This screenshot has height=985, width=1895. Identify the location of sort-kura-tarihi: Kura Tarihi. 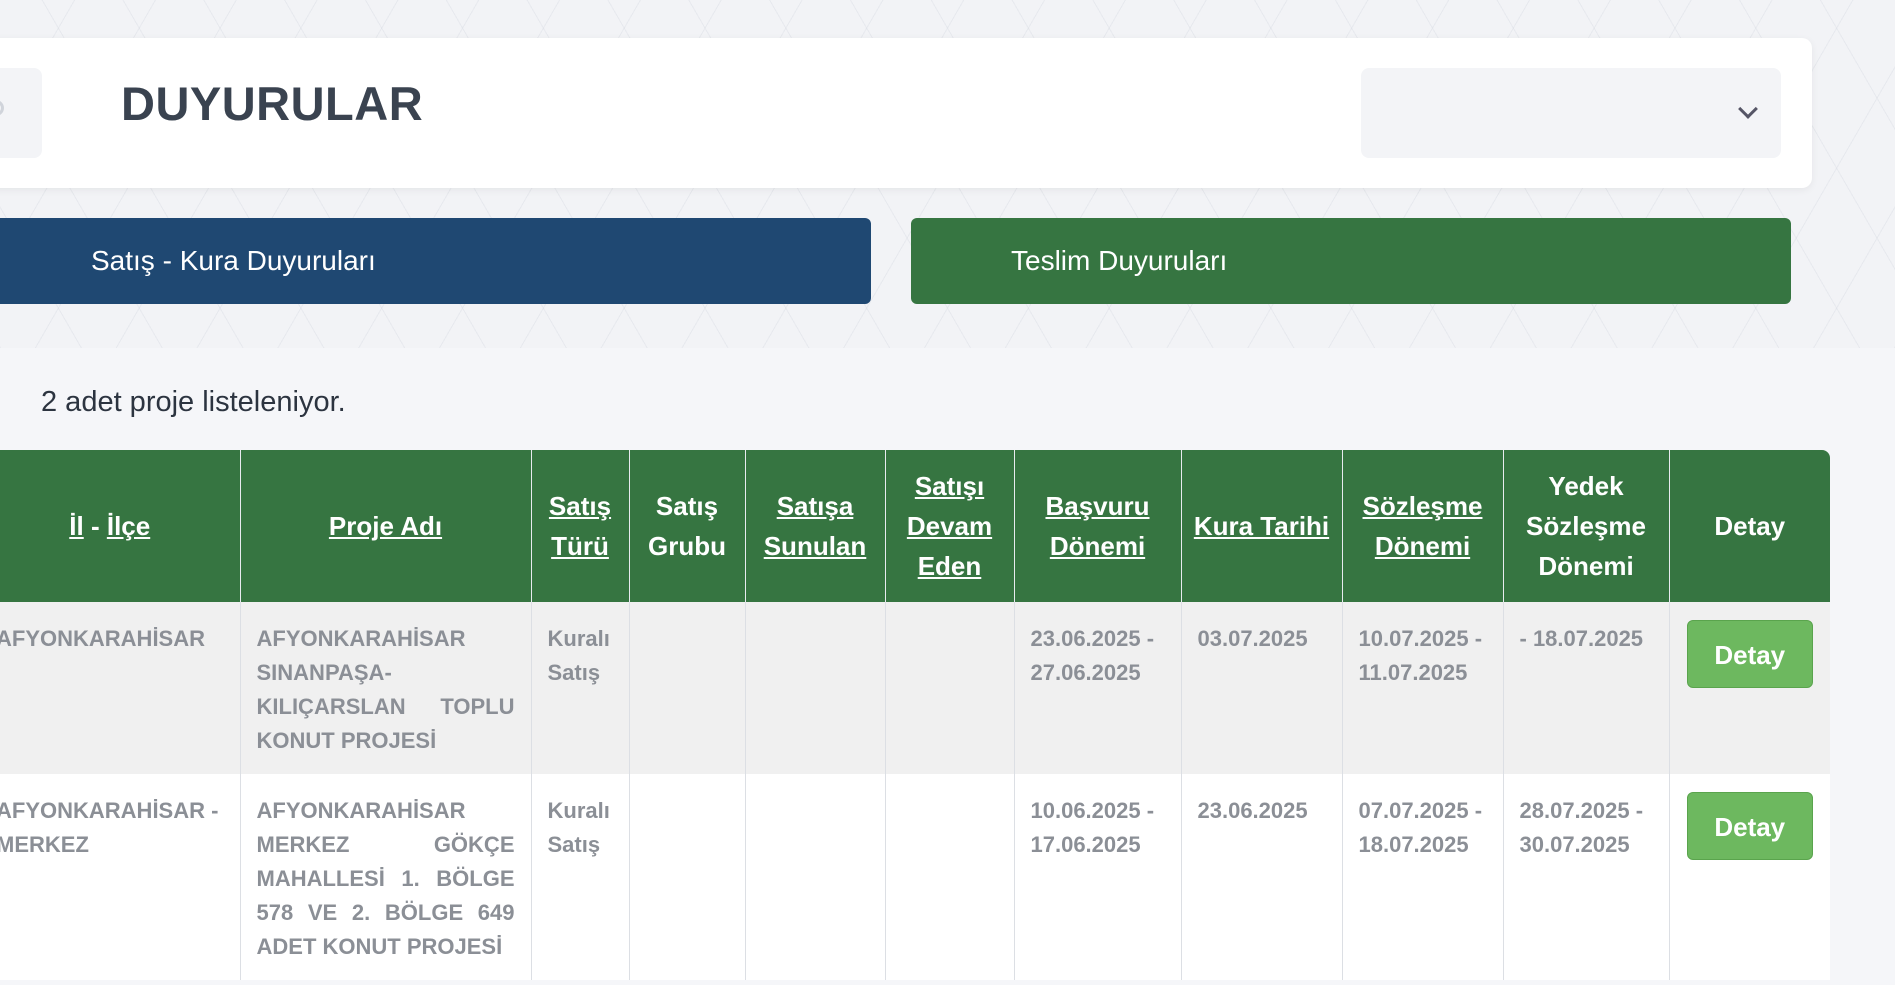
(1261, 526).